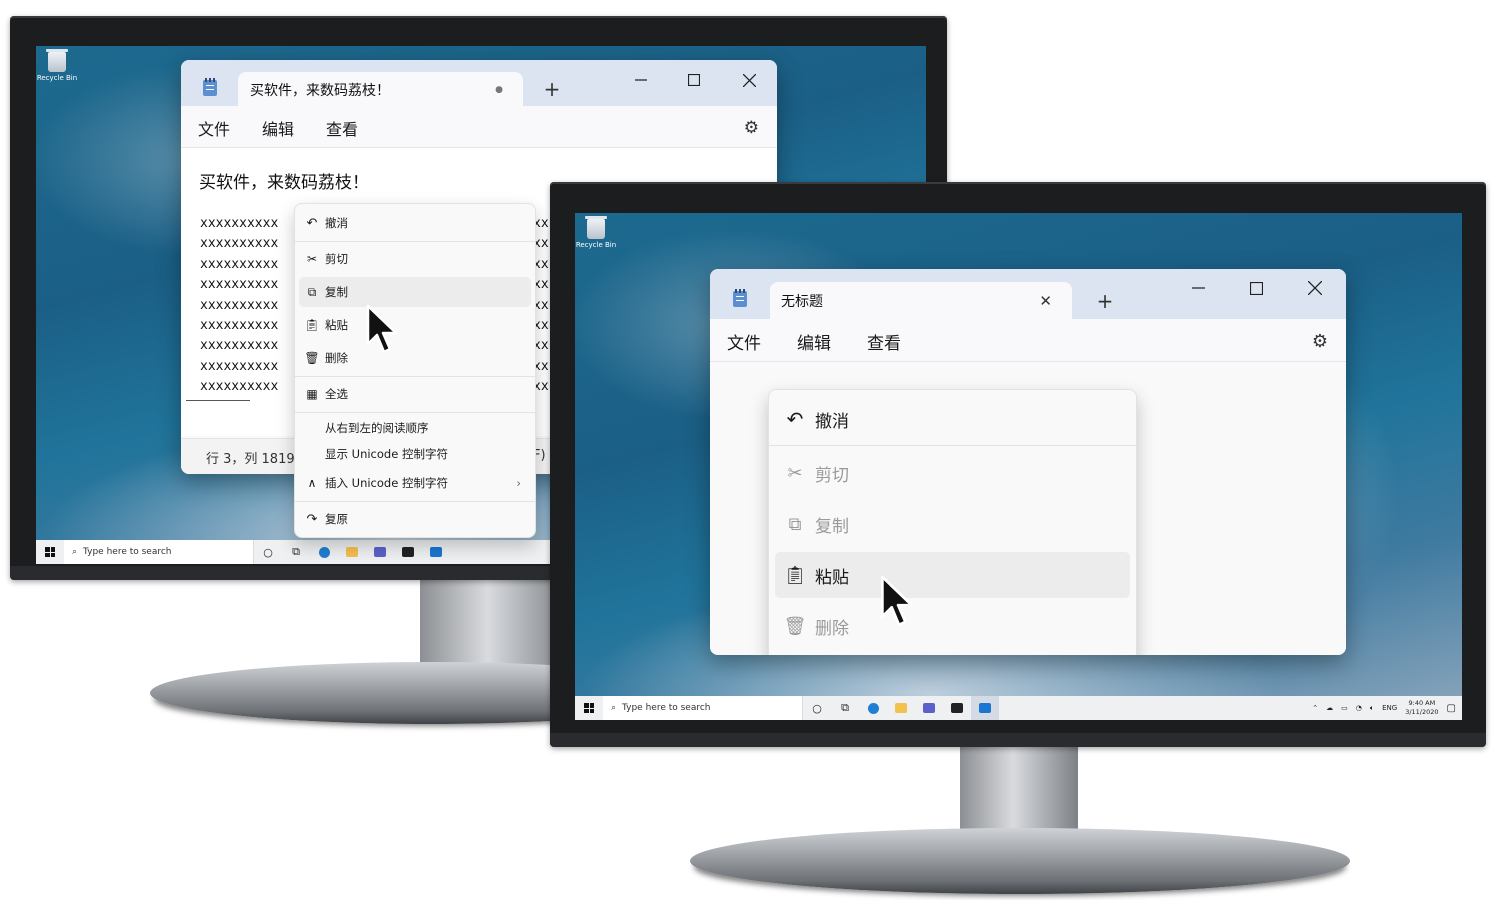  Describe the element at coordinates (75, 552) in the screenshot. I see `search-icon: ⌕` at that location.